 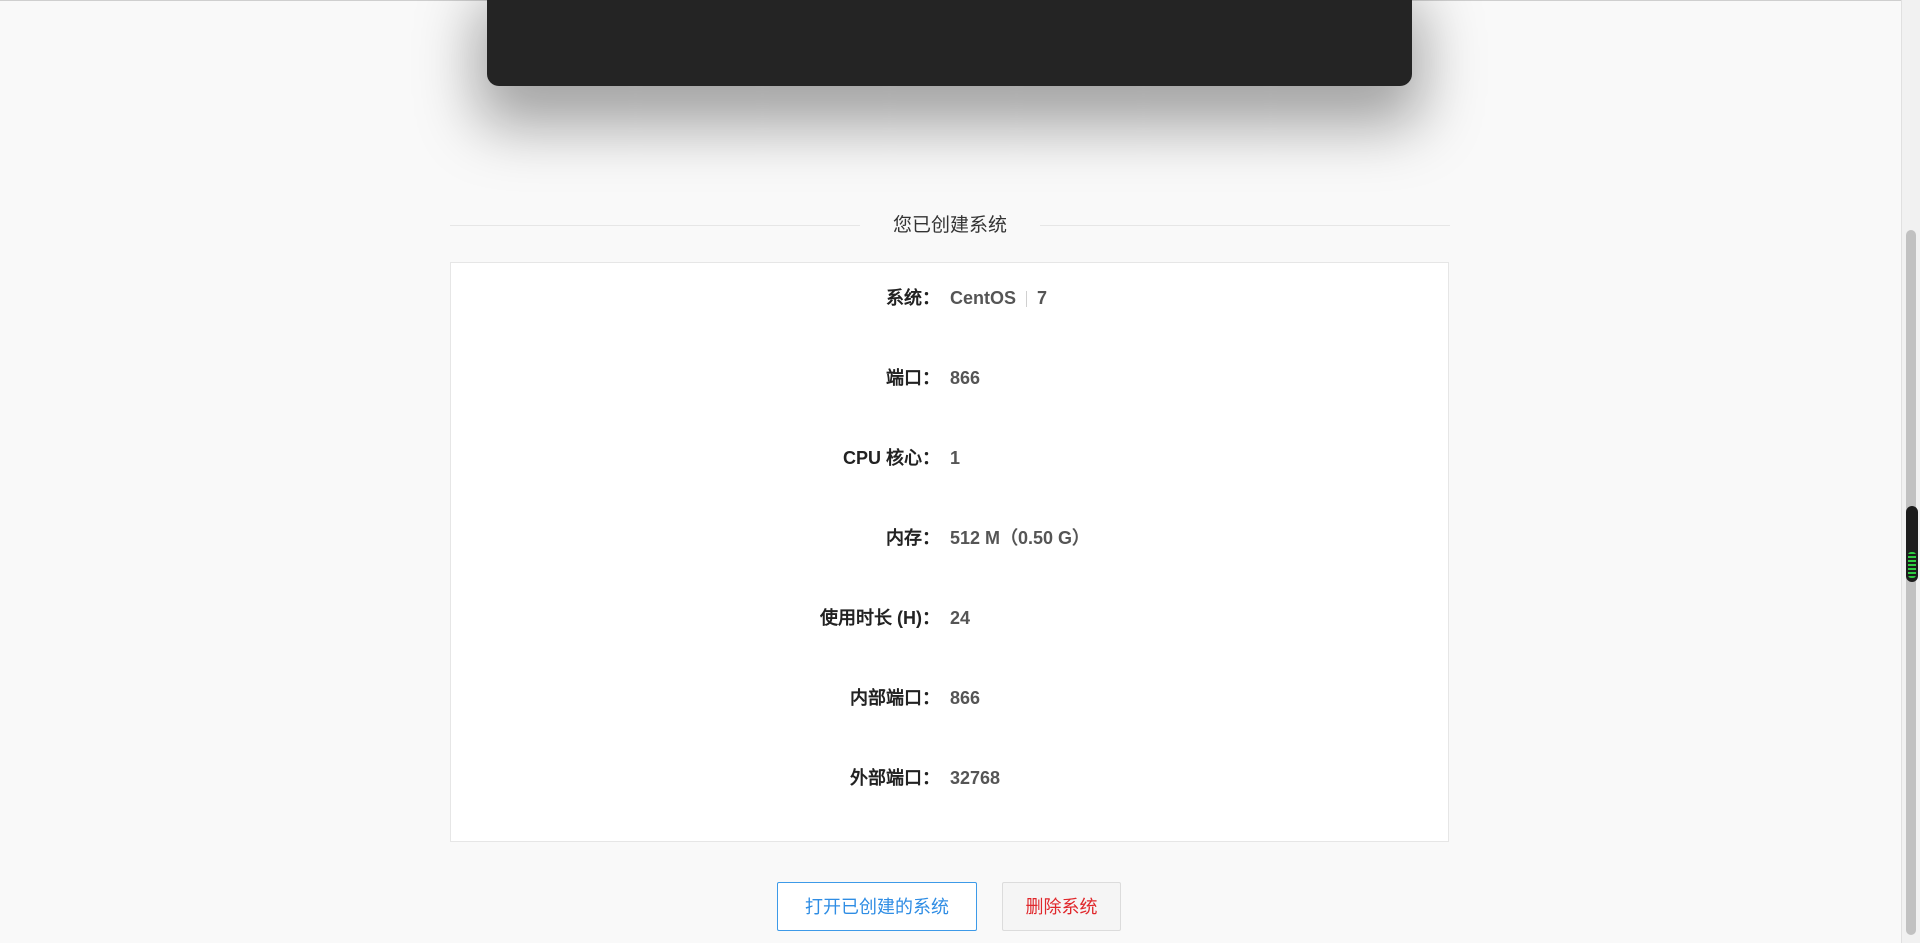 I want to click on info-row-port: 端口： 866, so click(x=949, y=378).